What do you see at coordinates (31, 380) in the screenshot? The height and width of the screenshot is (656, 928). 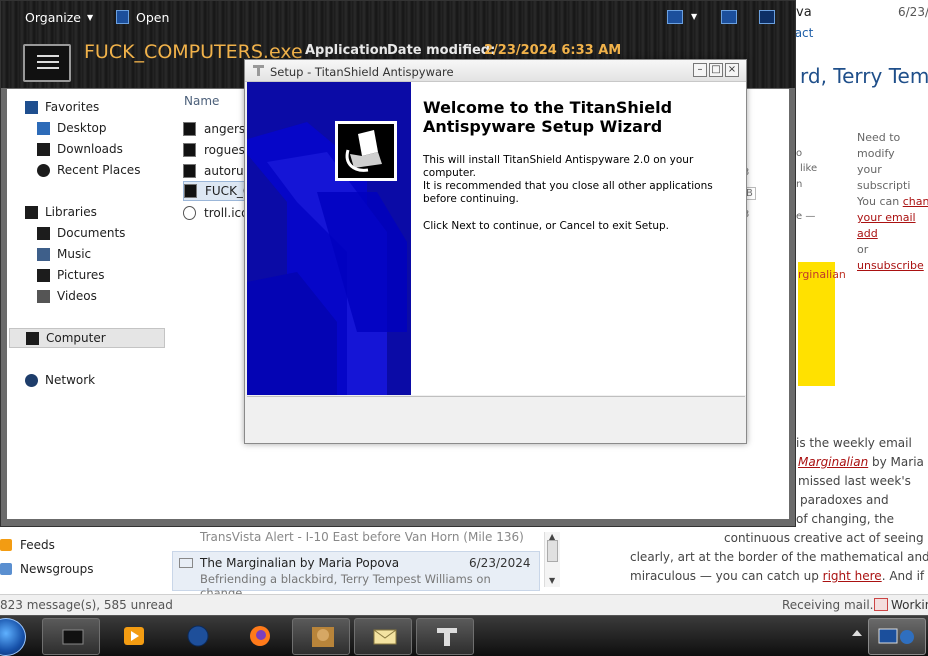 I see `network-icon` at bounding box center [31, 380].